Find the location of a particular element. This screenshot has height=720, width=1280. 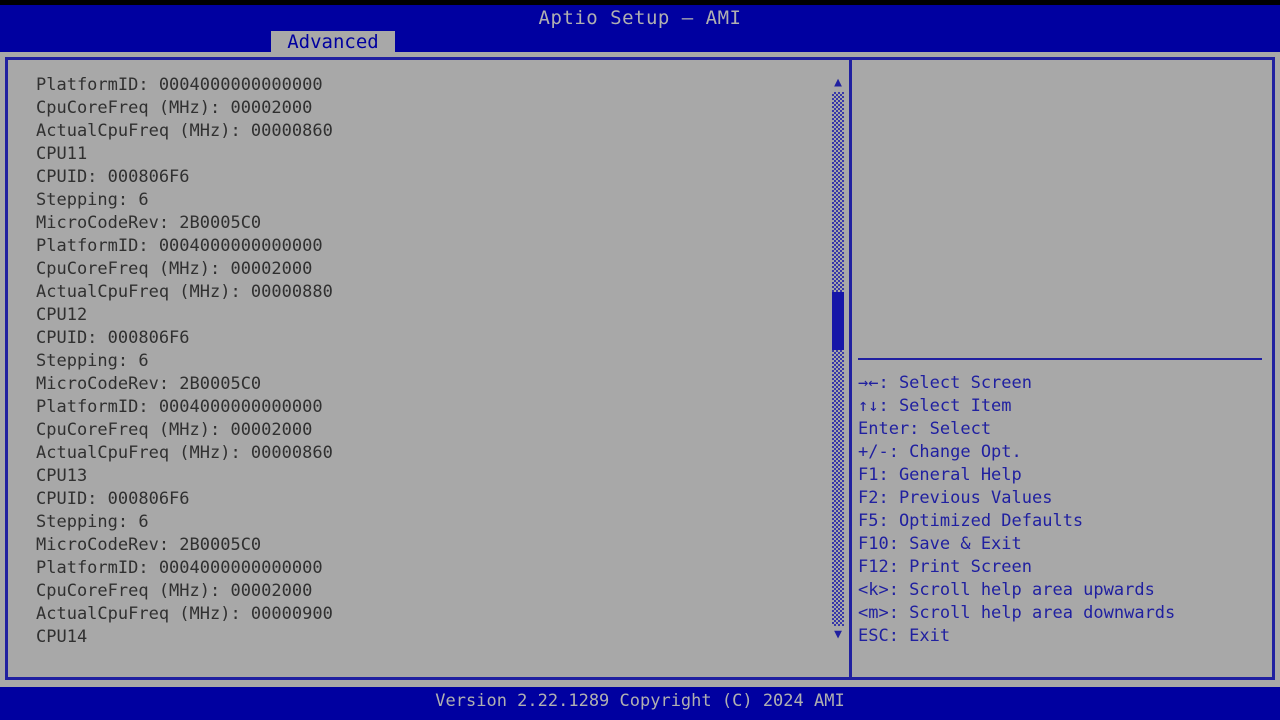

scrollbar-track is located at coordinates (838, 359).